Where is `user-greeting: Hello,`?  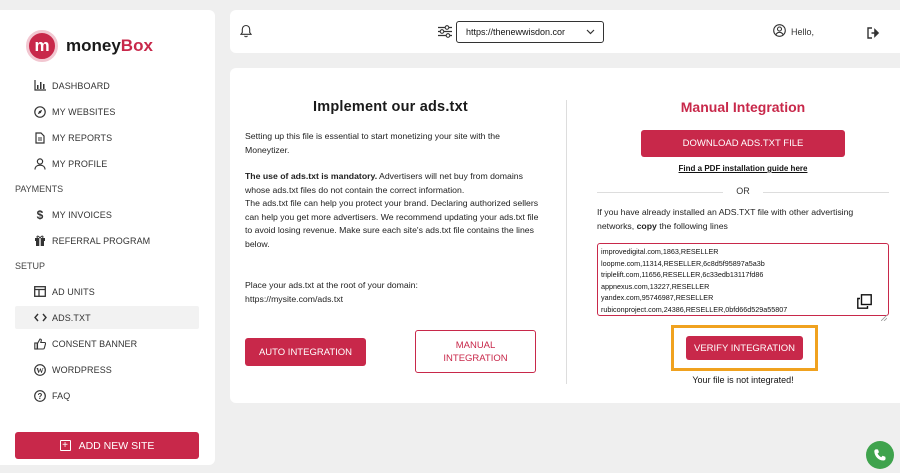 user-greeting: Hello, is located at coordinates (803, 31).